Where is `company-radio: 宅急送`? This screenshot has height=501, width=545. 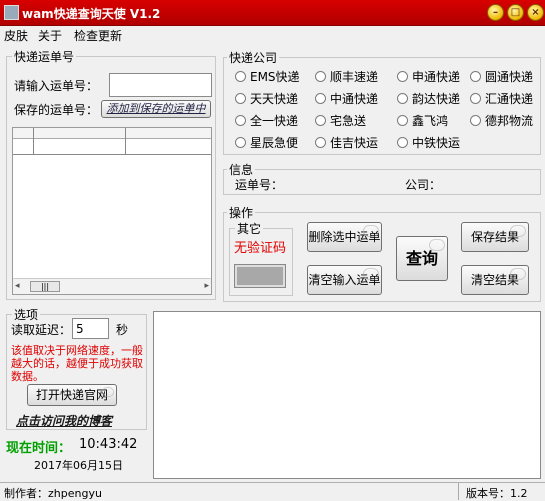
company-radio: 宅急送 is located at coordinates (340, 120).